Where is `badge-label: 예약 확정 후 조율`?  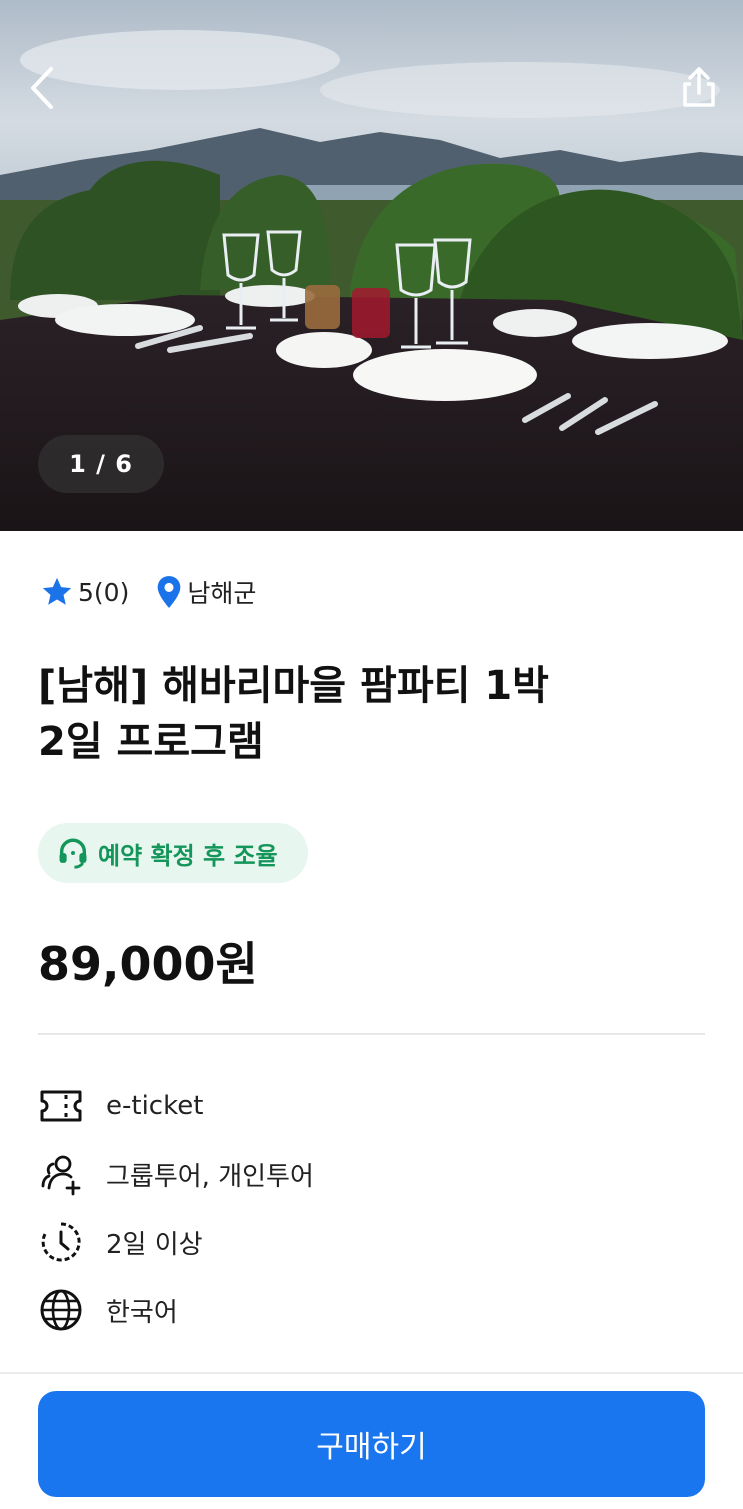 badge-label: 예약 확정 후 조율 is located at coordinates (188, 855).